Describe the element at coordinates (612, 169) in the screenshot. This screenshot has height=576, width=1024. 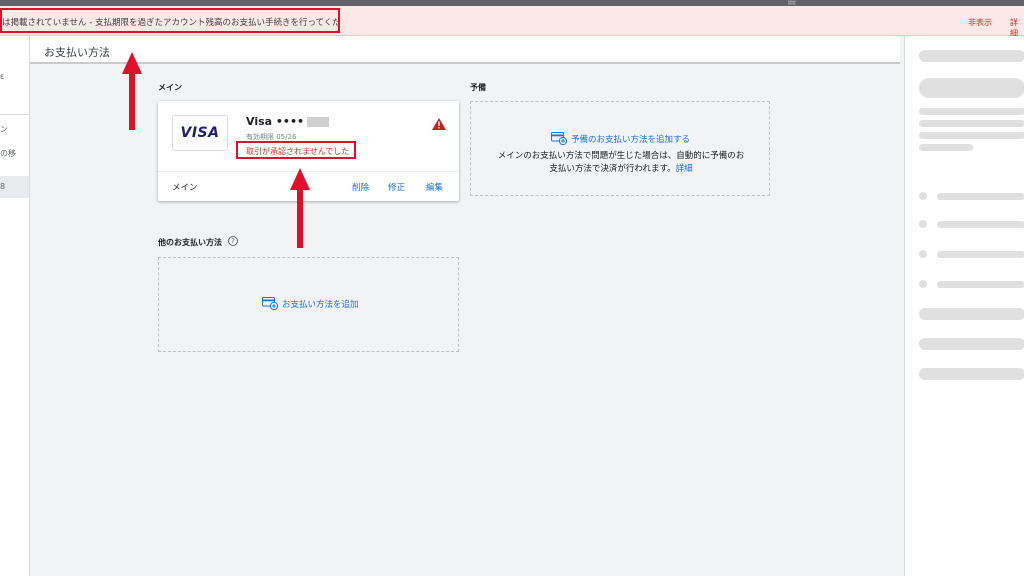
I see `backup-description-line2: 支払い方法で決済が行われます。` at that location.